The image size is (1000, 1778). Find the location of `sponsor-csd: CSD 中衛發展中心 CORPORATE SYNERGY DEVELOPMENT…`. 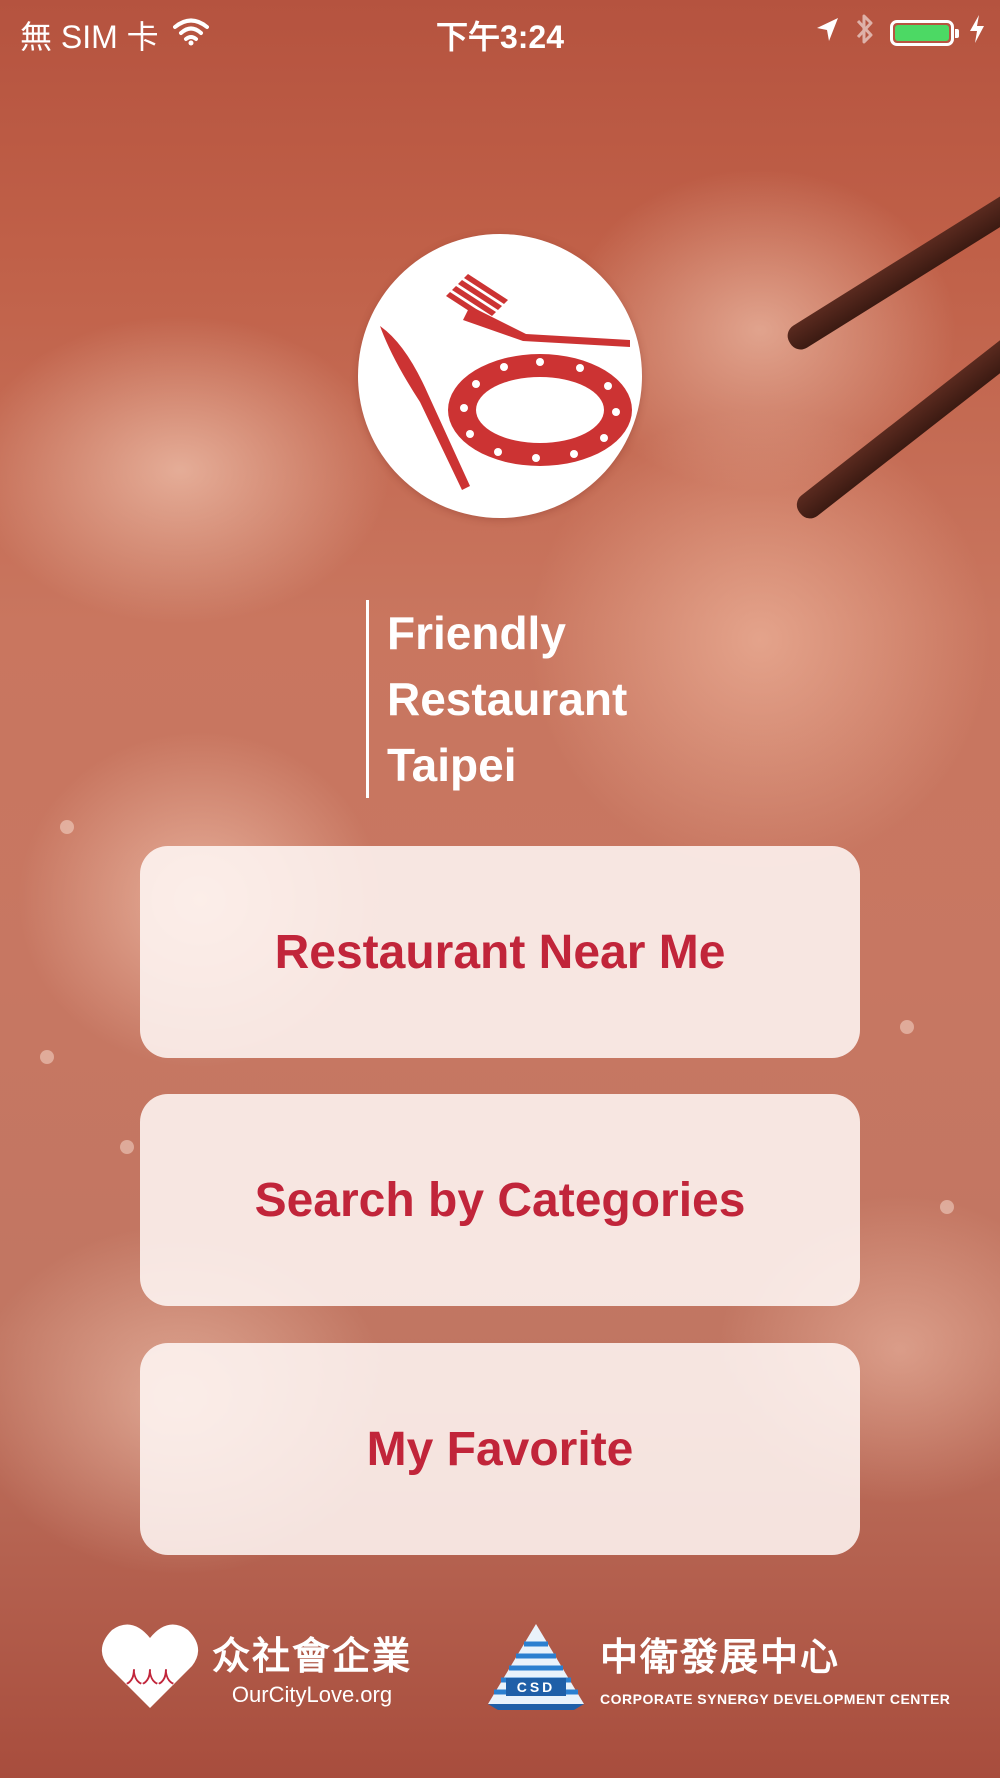

sponsor-csd: CSD 中衛發展中心 CORPORATE SYNERGY DEVELOPMENT… is located at coordinates (717, 1666).